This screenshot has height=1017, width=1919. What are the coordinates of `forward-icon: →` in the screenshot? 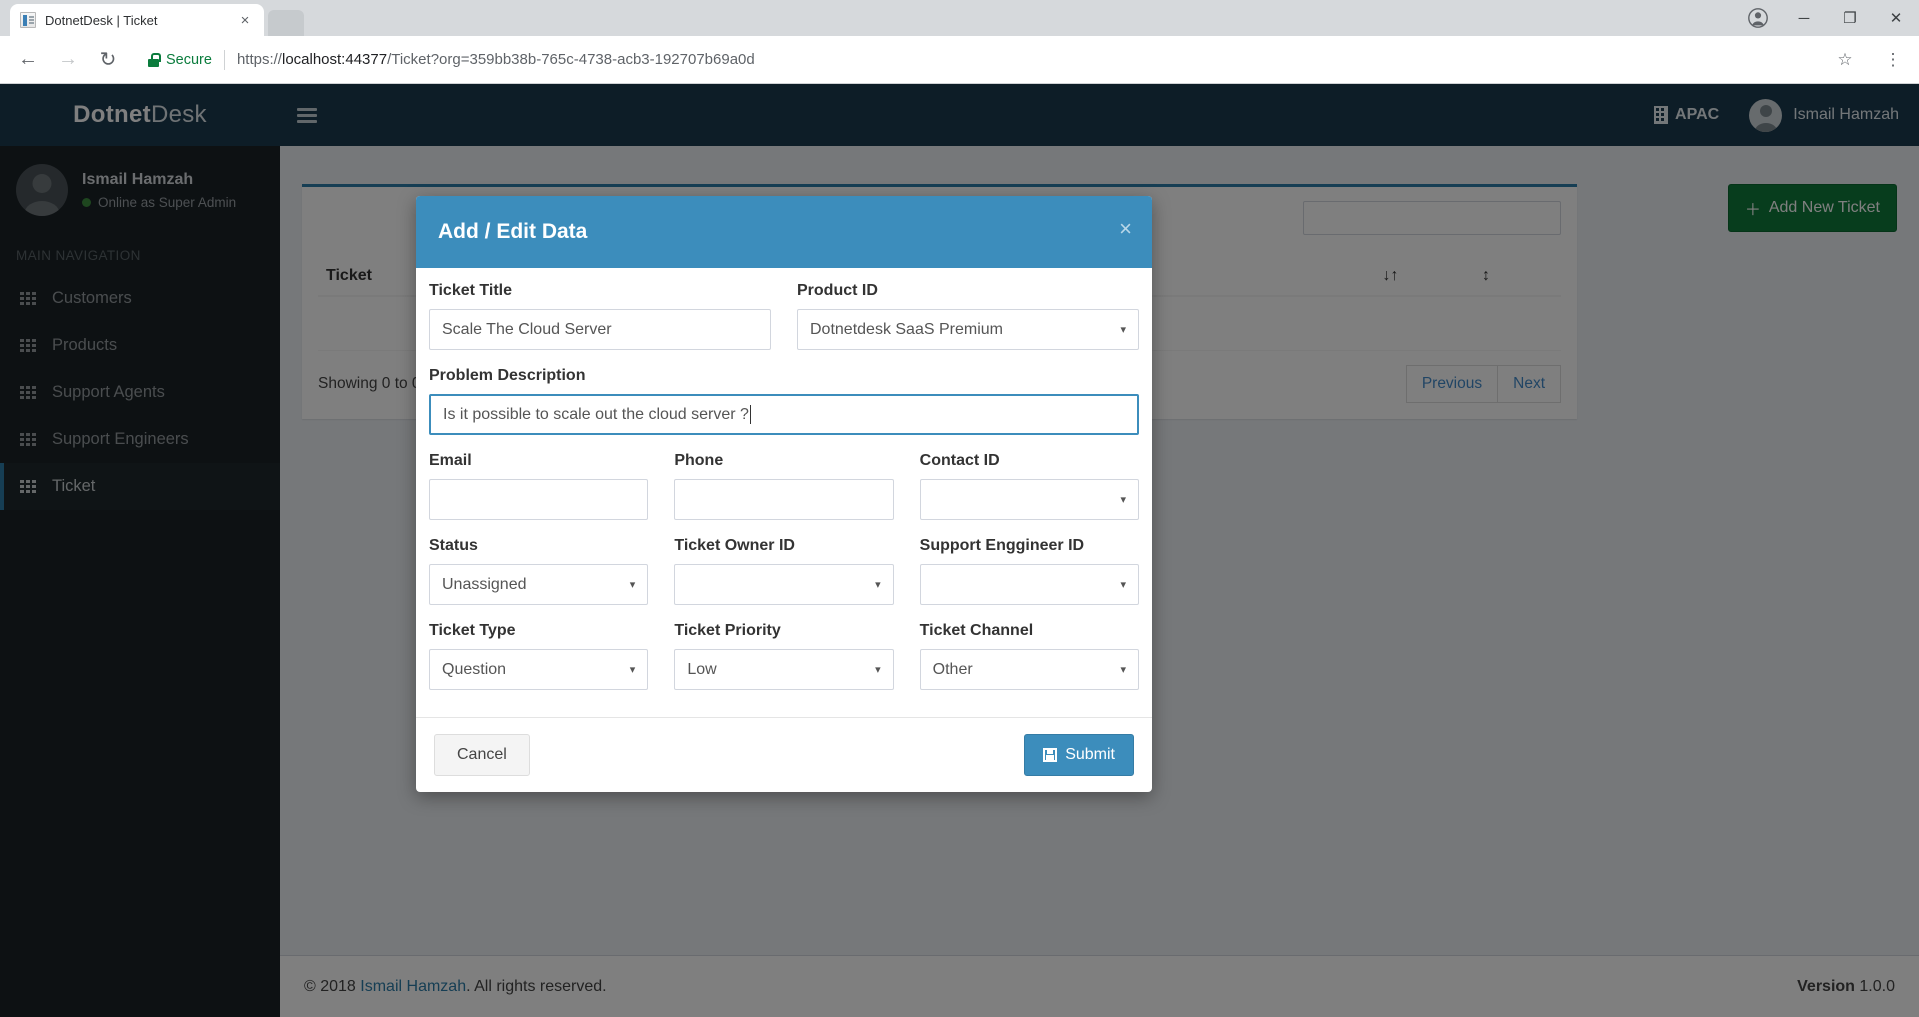 It's located at (68, 60).